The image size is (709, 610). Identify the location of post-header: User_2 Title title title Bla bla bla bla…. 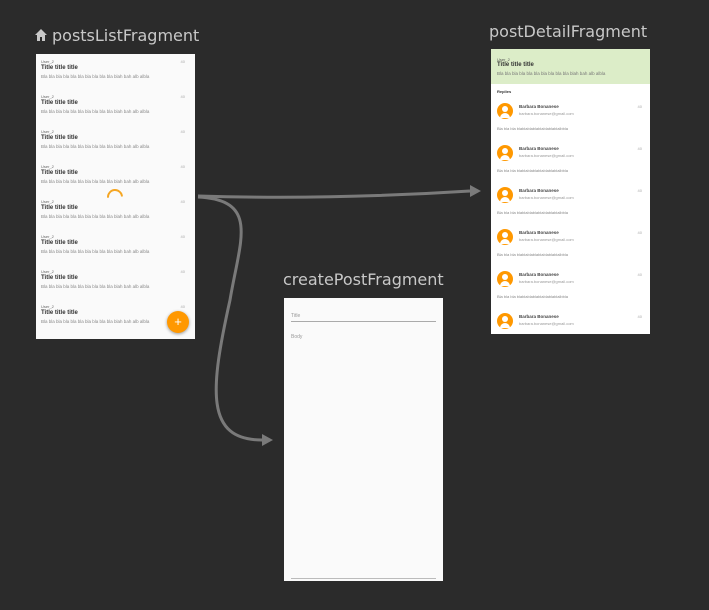
(570, 66).